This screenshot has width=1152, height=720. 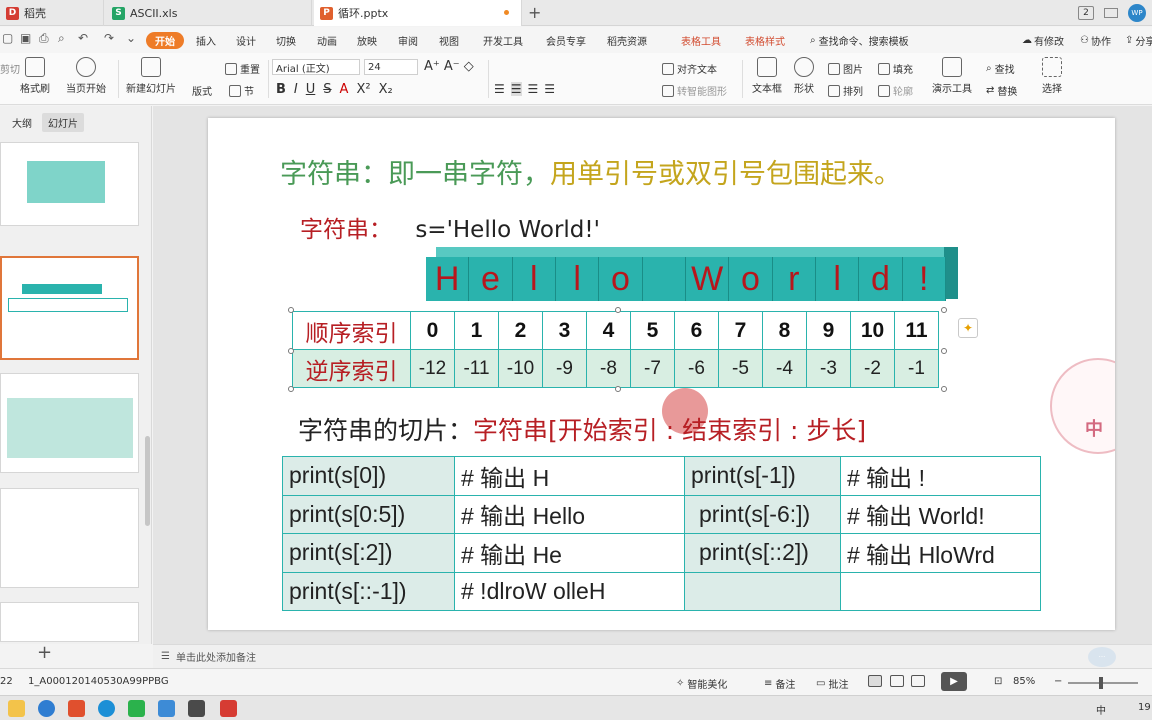 What do you see at coordinates (25, 38) in the screenshot?
I see `save-icon: ▣` at bounding box center [25, 38].